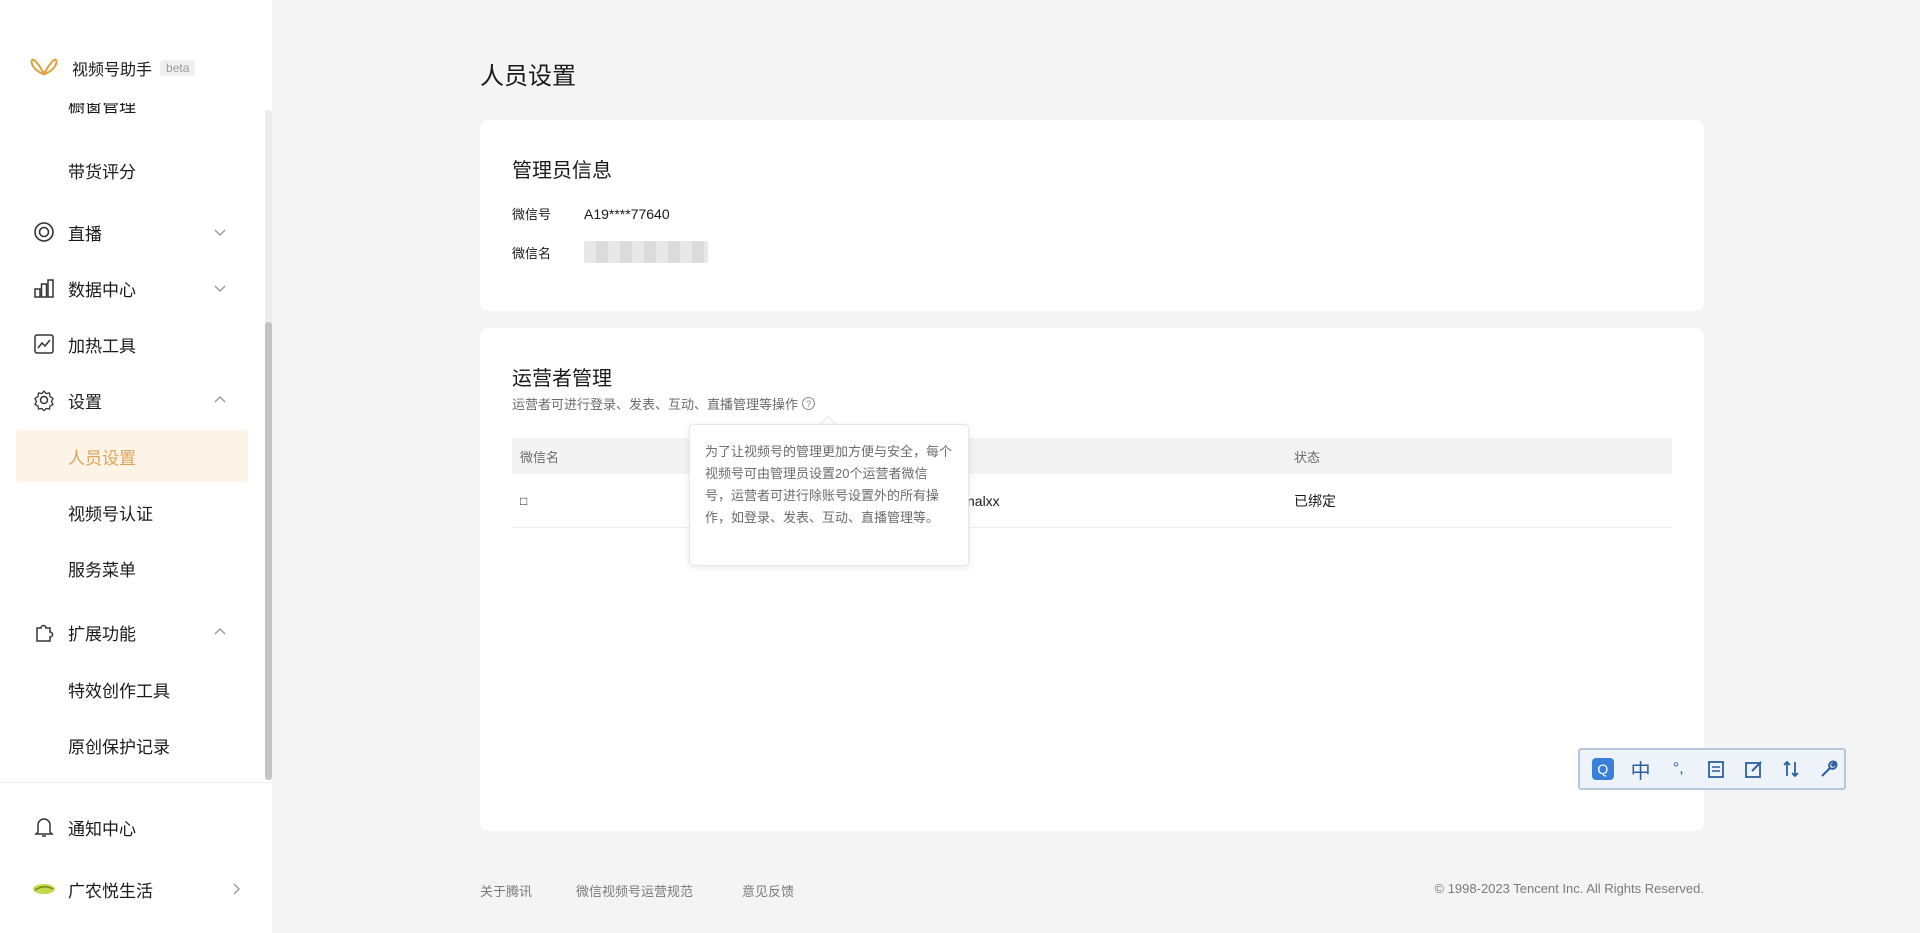 The height and width of the screenshot is (933, 1920). Describe the element at coordinates (768, 890) in the screenshot. I see `footer-link-feedback: 意见反馈` at that location.